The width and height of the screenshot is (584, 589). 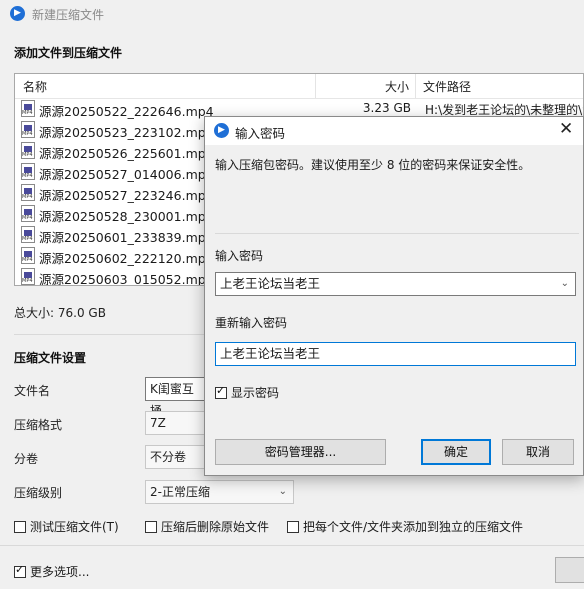 I want to click on level-select: 2-正常压缩 ⌄, so click(x=219, y=492).